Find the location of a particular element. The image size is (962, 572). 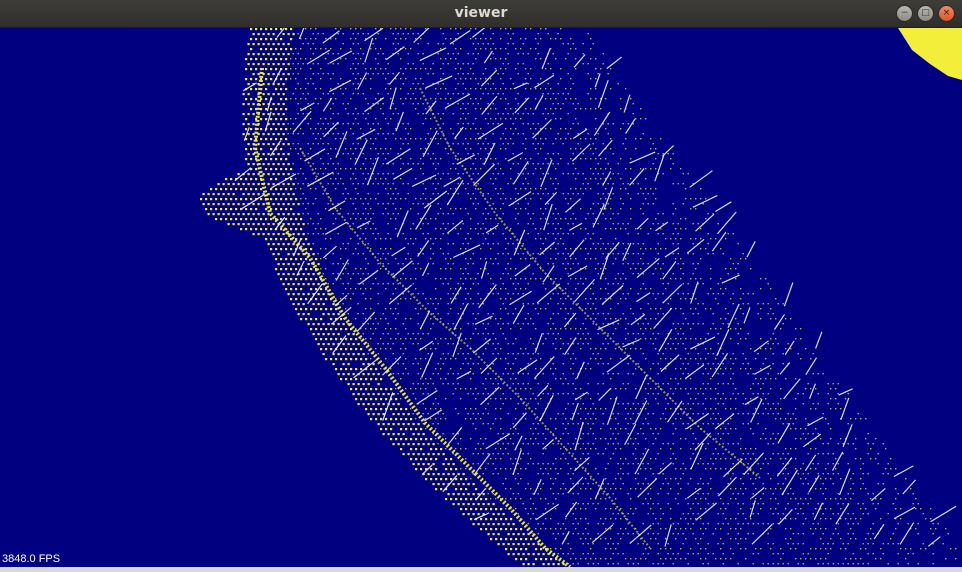

window-controls: − □ × is located at coordinates (925, 13).